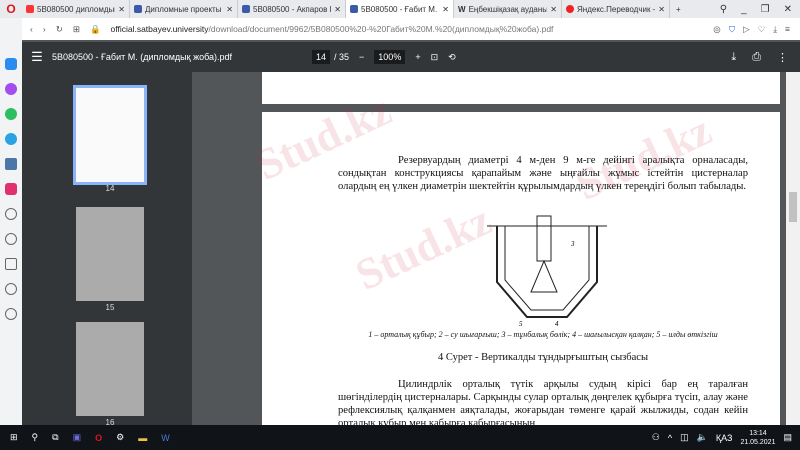  Describe the element at coordinates (11, 314) in the screenshot. I see `bulb-icon` at that location.